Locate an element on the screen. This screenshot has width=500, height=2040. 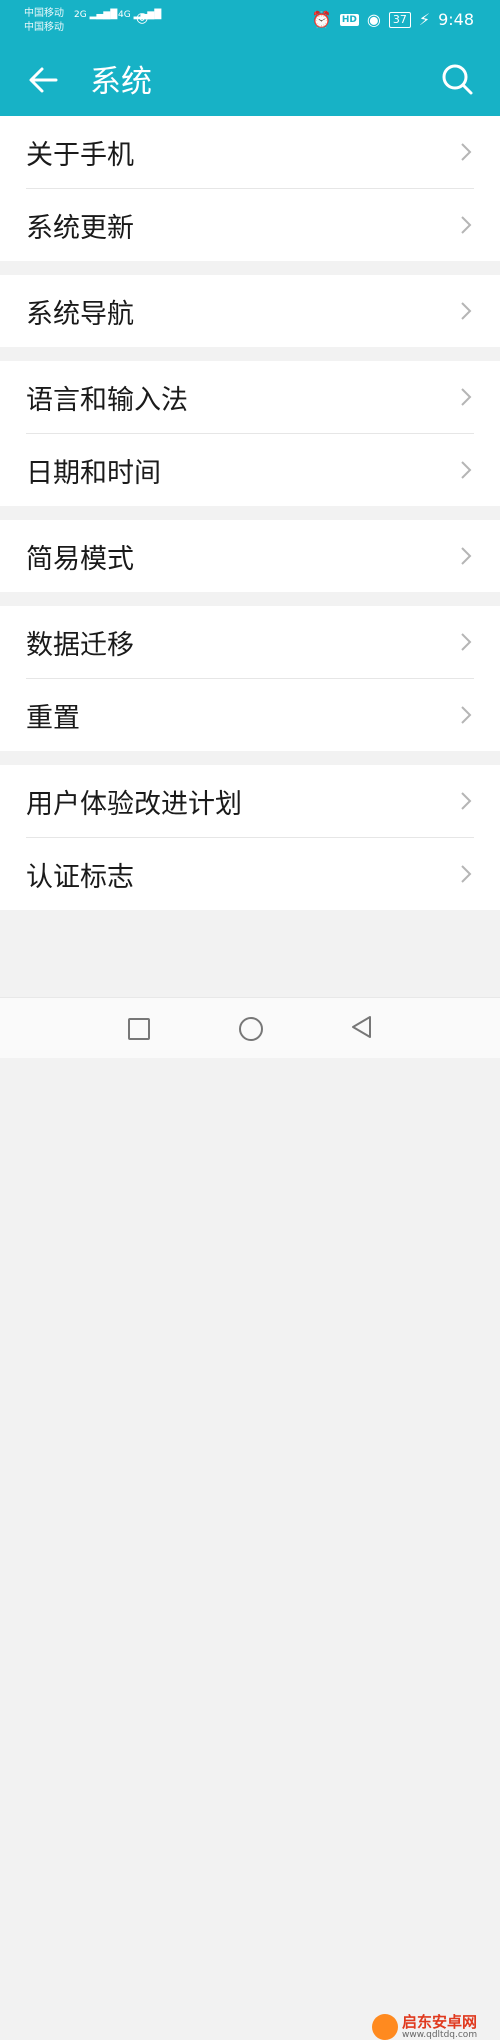
settings-item-label: 日期和时间 is located at coordinates (93, 473).